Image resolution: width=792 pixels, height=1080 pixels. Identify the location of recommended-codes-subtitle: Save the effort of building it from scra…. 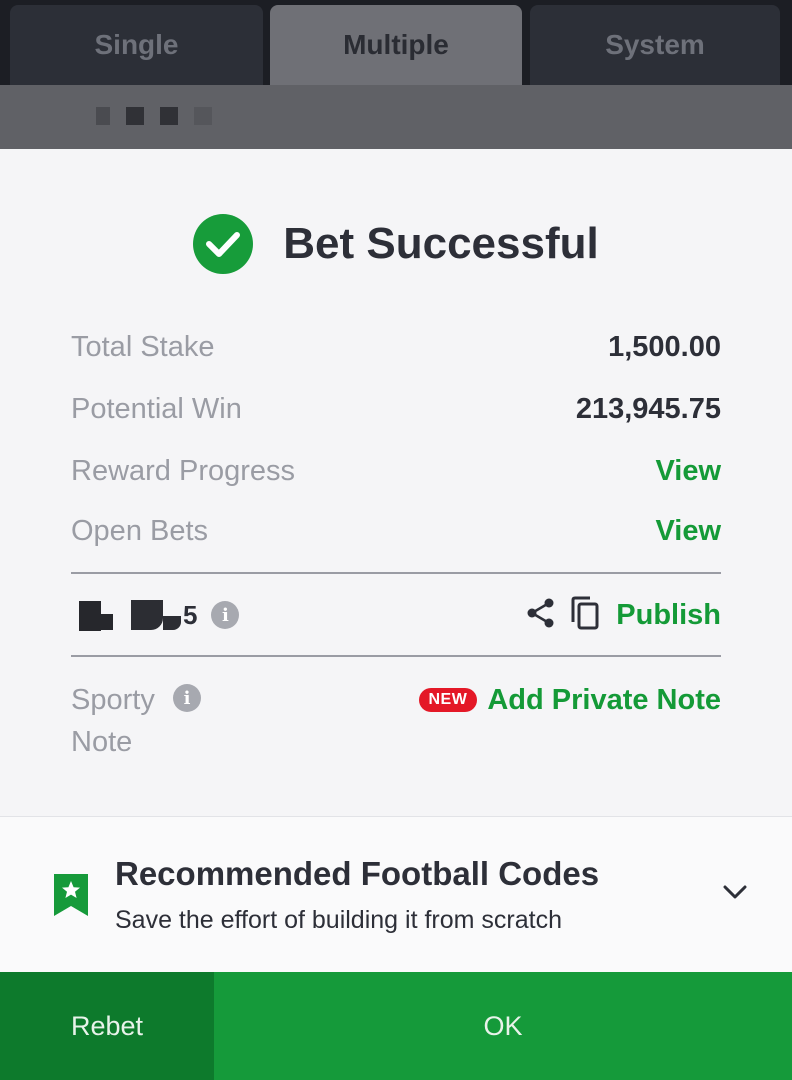
(338, 920).